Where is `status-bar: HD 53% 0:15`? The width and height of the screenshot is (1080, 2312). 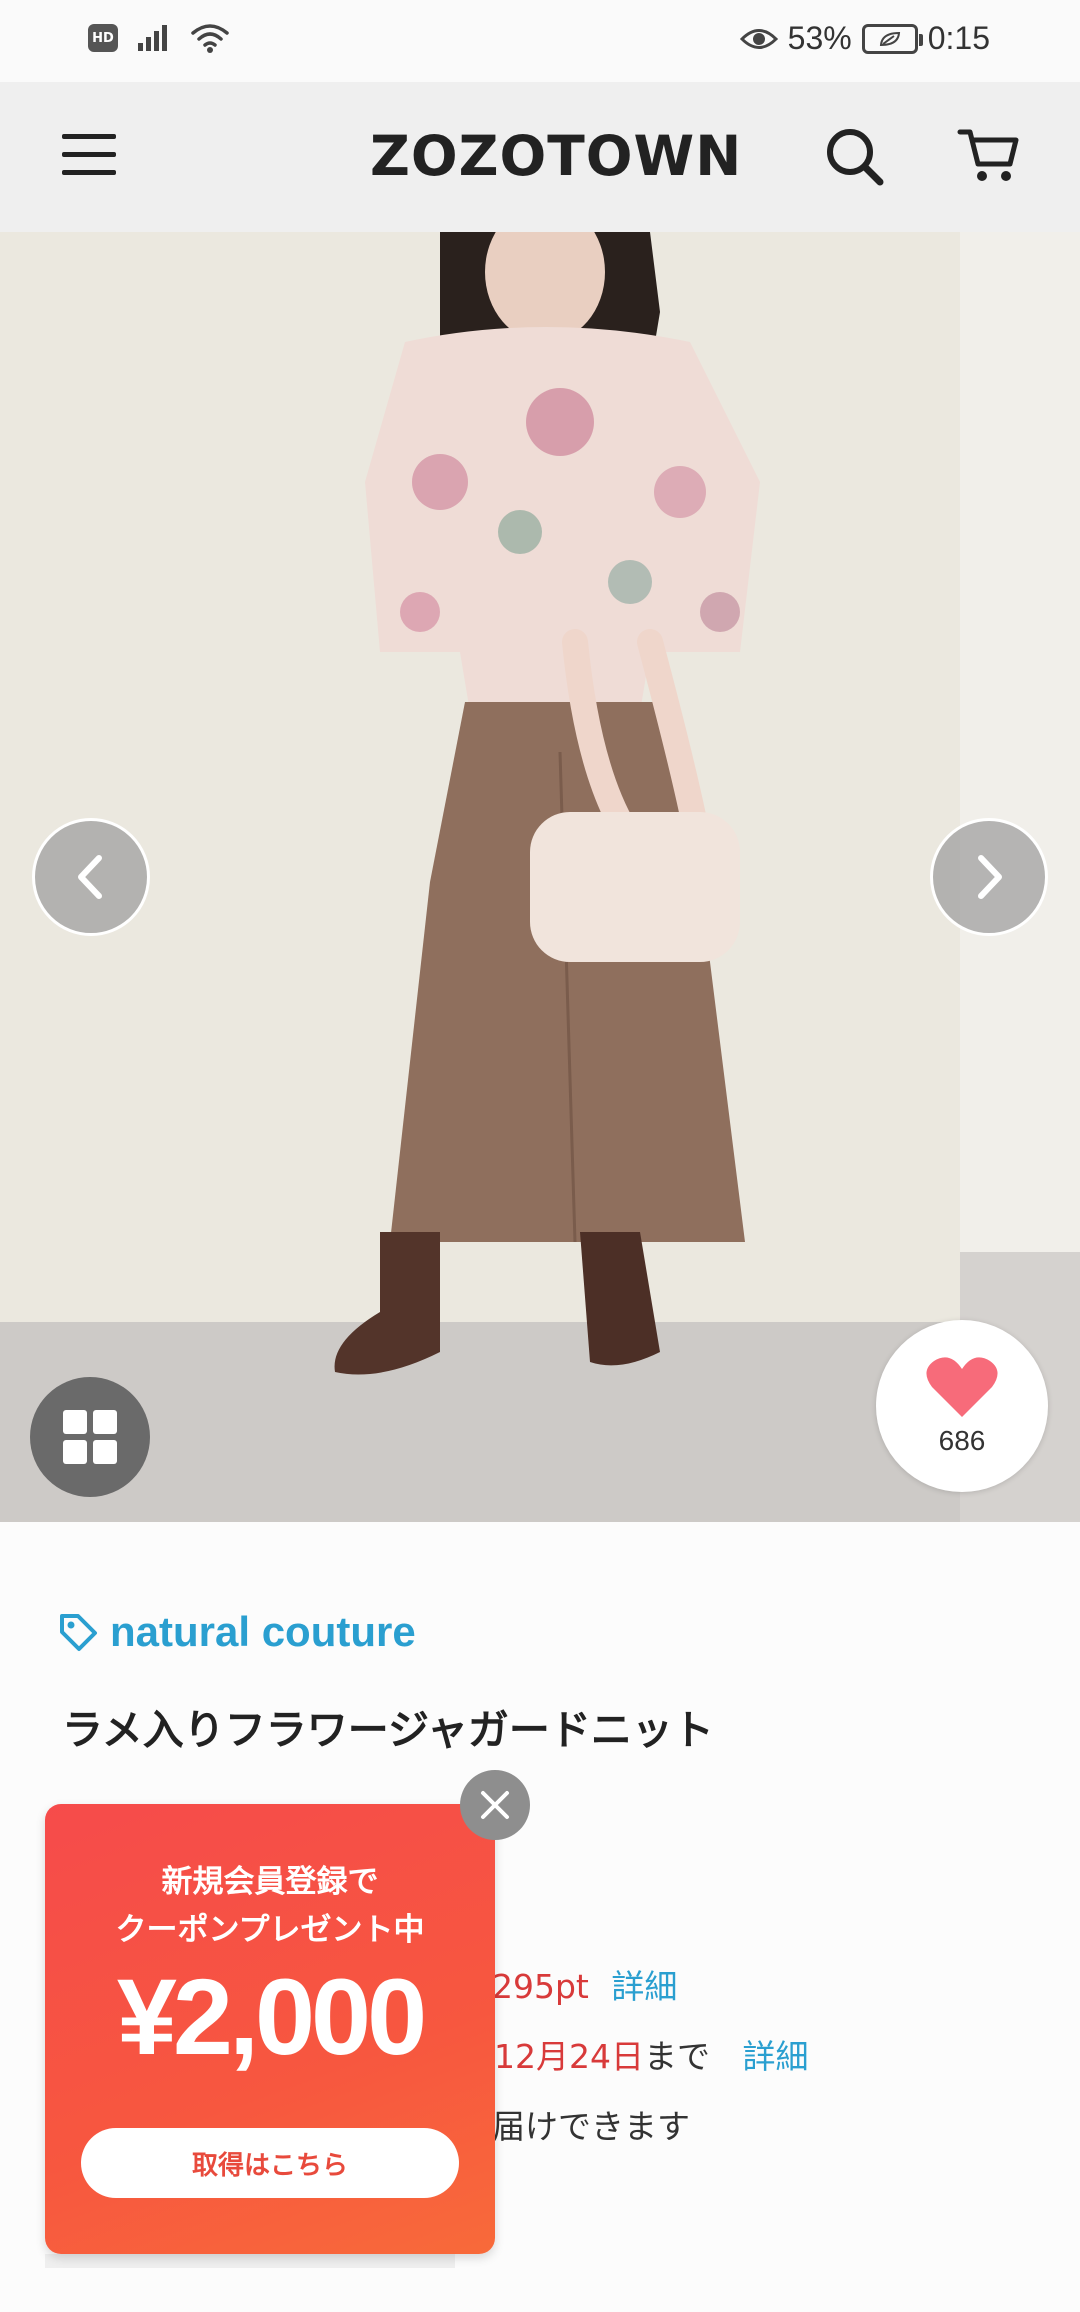
status-bar: HD 53% 0:15 is located at coordinates (540, 41).